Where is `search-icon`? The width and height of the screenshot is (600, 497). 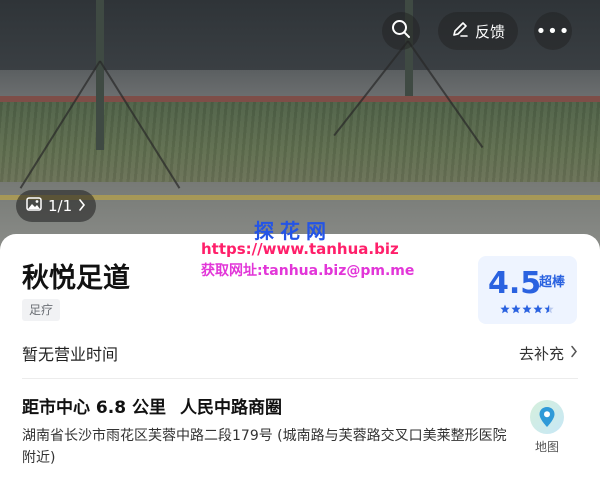
search-icon is located at coordinates (401, 31).